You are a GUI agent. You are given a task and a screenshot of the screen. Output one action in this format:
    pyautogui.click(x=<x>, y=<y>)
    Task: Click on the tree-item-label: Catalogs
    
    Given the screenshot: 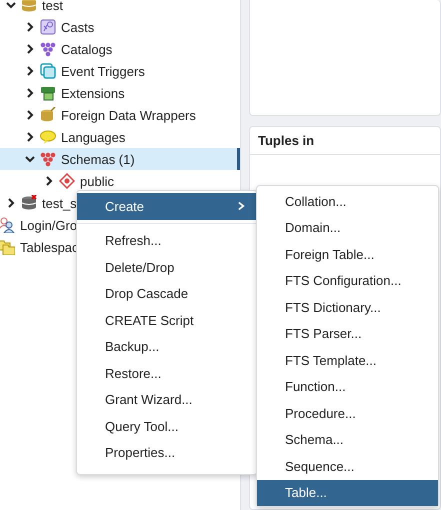 What is the action you would take?
    pyautogui.click(x=86, y=49)
    